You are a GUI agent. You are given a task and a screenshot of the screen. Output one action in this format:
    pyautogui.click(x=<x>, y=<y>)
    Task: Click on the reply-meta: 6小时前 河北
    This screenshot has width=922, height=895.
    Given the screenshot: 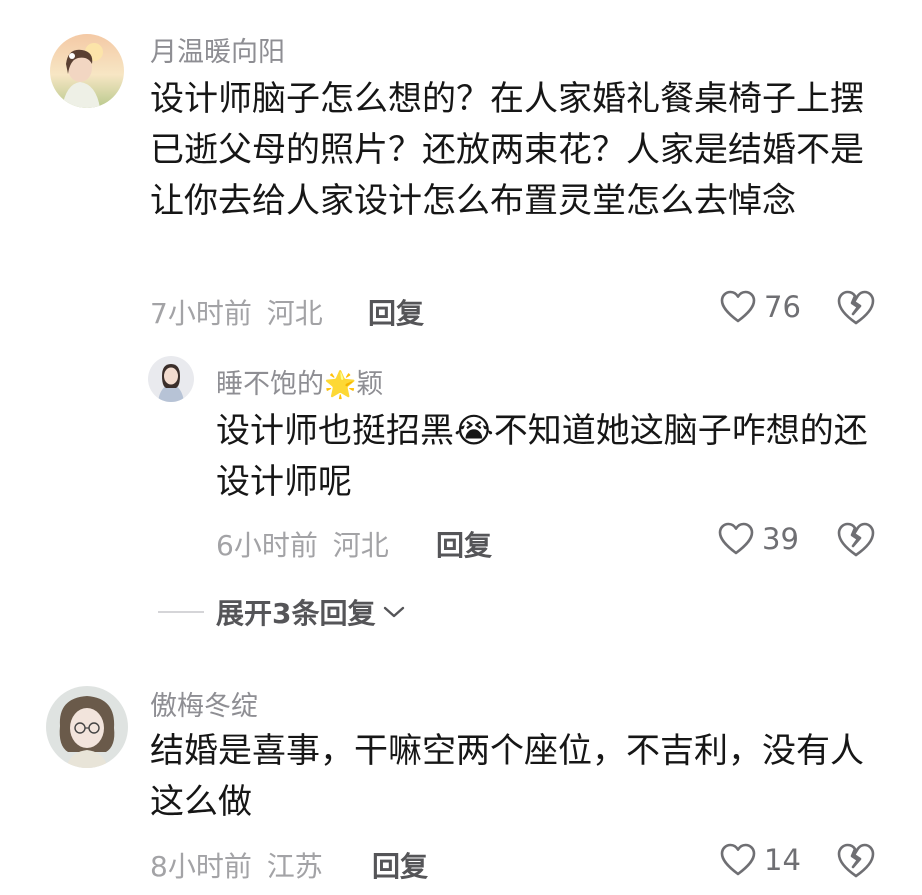 What is the action you would take?
    pyautogui.click(x=302, y=544)
    